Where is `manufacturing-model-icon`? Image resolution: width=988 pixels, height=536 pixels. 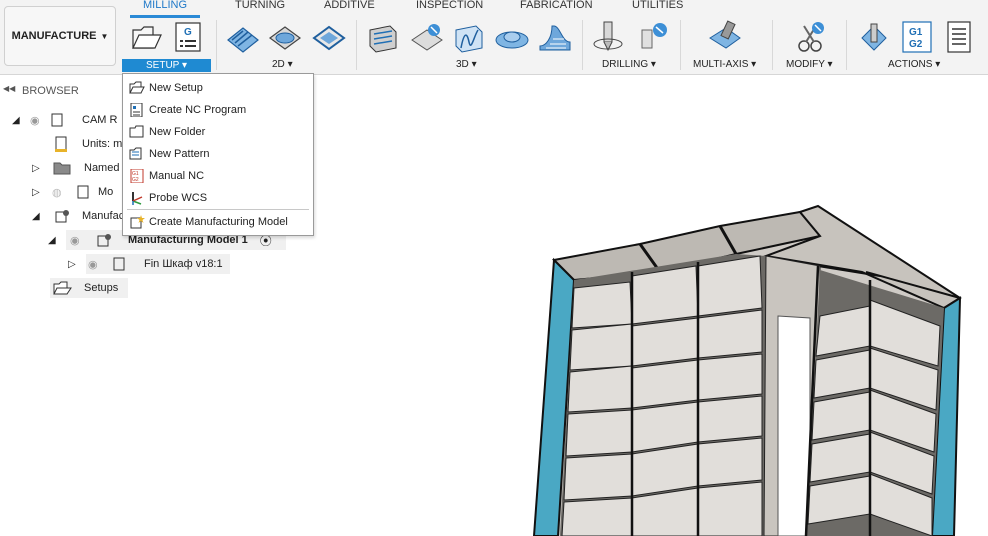 manufacturing-model-icon is located at coordinates (137, 222).